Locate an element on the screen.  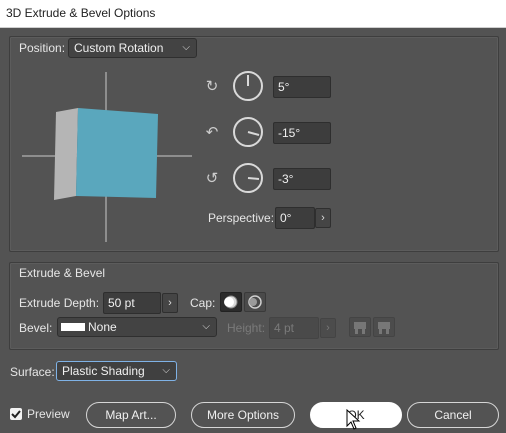
cap-label: Cap: is located at coordinates (203, 303).